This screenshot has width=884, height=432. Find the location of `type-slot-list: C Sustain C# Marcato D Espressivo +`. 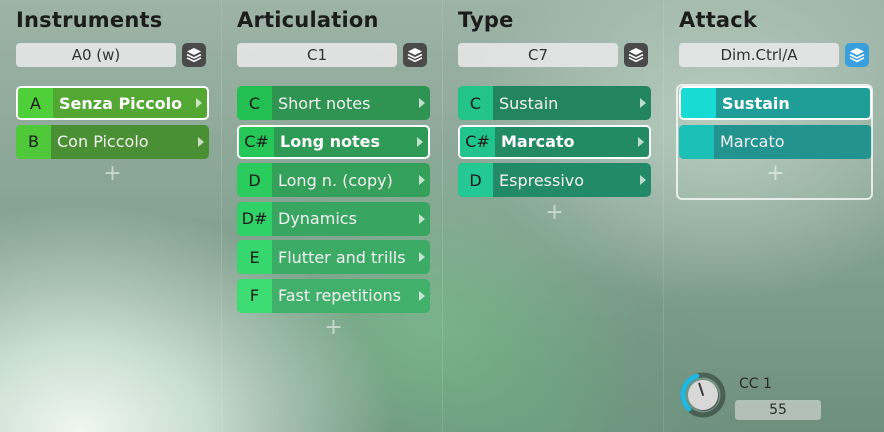

type-slot-list: C Sustain C# Marcato D Espressivo + is located at coordinates (554, 155).